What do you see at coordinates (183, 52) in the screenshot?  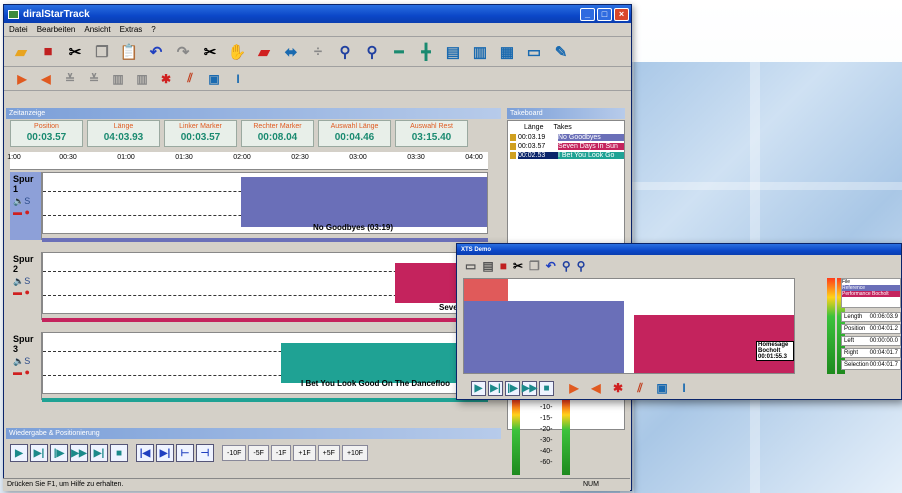 I see `redo-icon: ↷` at bounding box center [183, 52].